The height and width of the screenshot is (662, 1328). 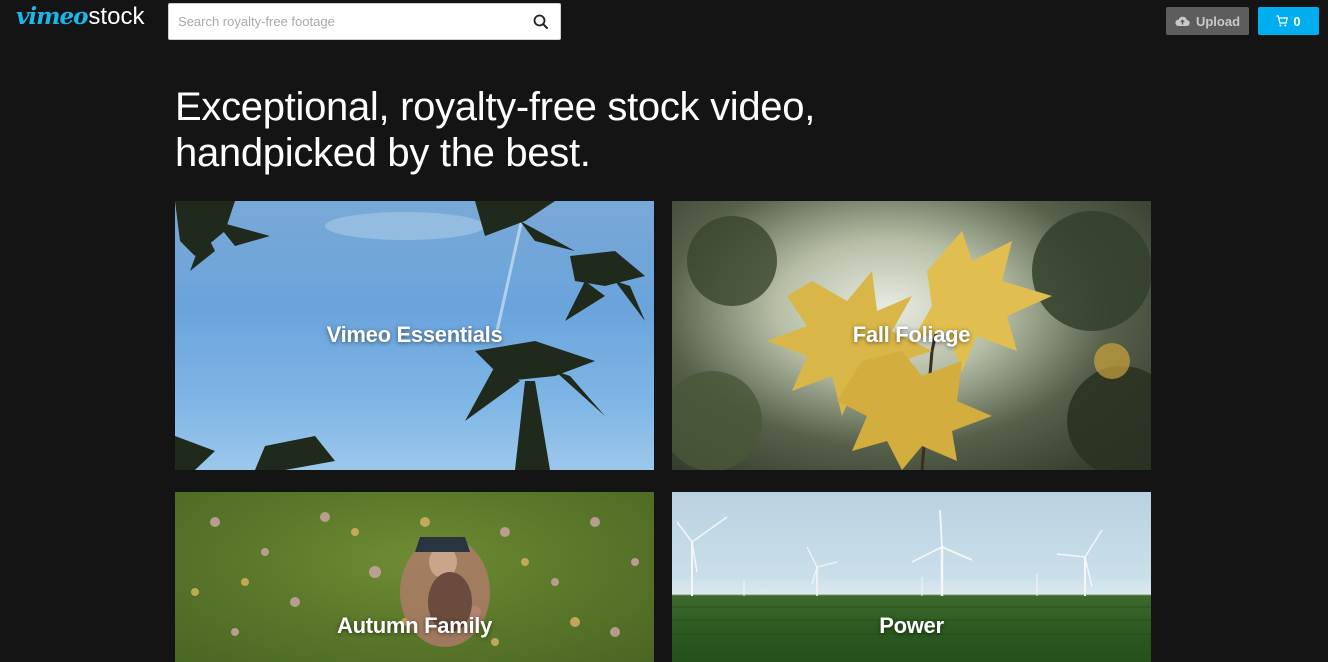 I want to click on search-icon, so click(x=541, y=22).